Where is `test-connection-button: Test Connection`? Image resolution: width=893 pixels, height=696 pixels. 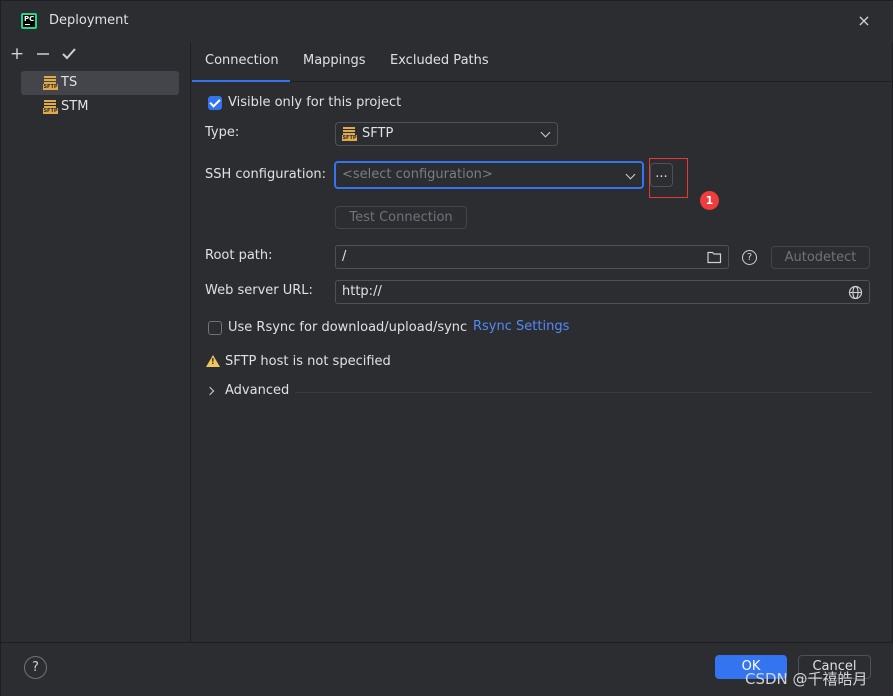
test-connection-button: Test Connection is located at coordinates (401, 217).